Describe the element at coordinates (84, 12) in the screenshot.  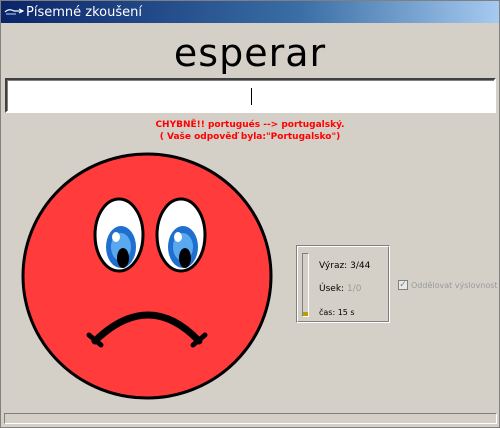
I see `window-title: Písemné zkoušení` at that location.